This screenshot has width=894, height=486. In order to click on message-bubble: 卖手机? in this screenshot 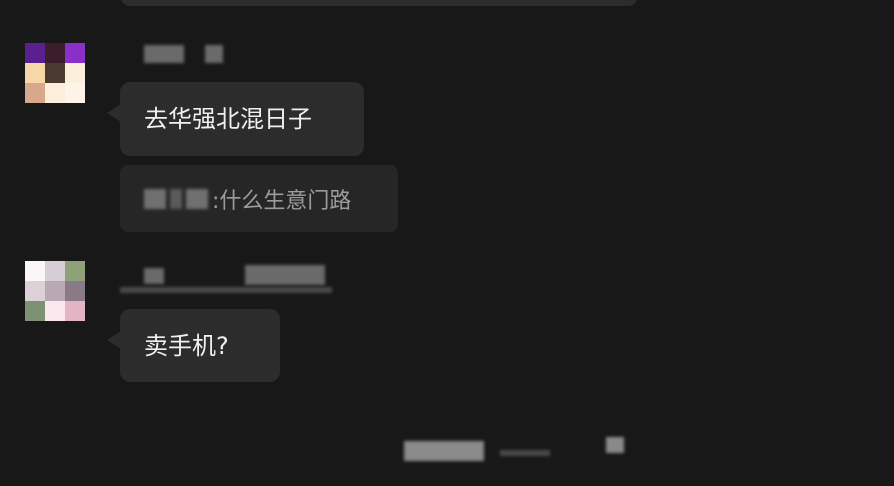, I will do `click(200, 345)`.